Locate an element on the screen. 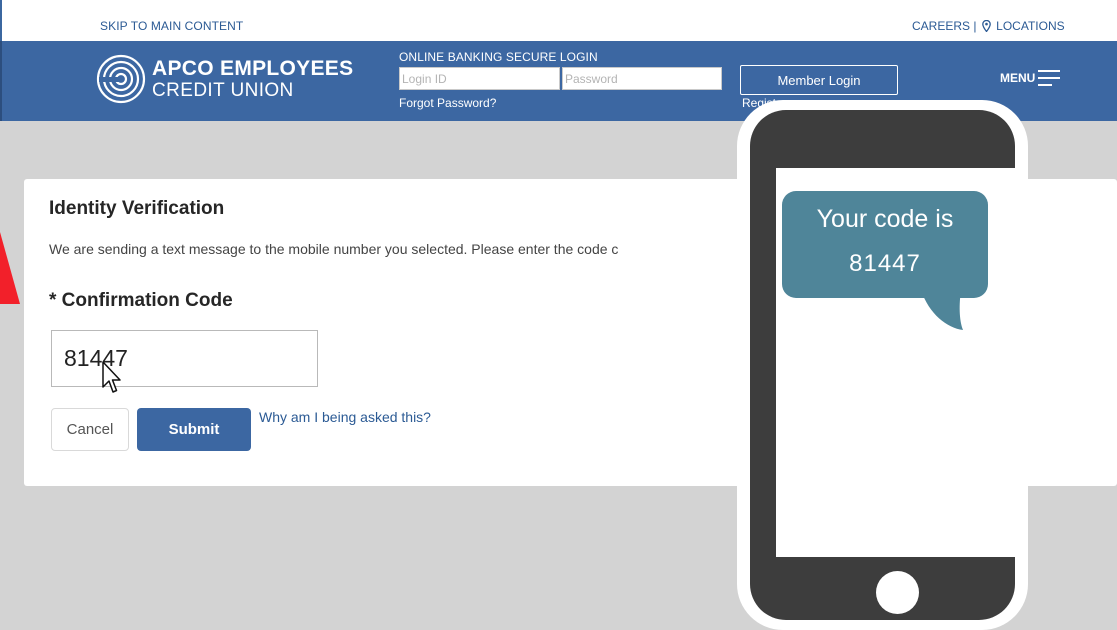 Image resolution: width=1117 pixels, height=630 pixels. top-utility-bar: SKIP TO MAIN CONTENT CAREERS | LOCATIONS is located at coordinates (558, 20).